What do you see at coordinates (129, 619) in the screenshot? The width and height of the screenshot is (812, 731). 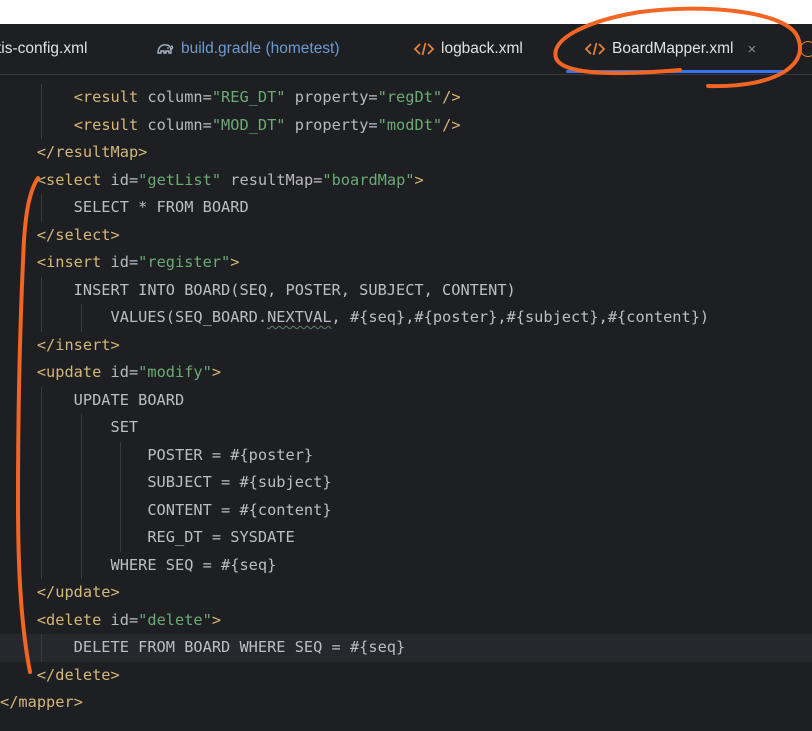 I see `code-text: <delete id="delete">` at bounding box center [129, 619].